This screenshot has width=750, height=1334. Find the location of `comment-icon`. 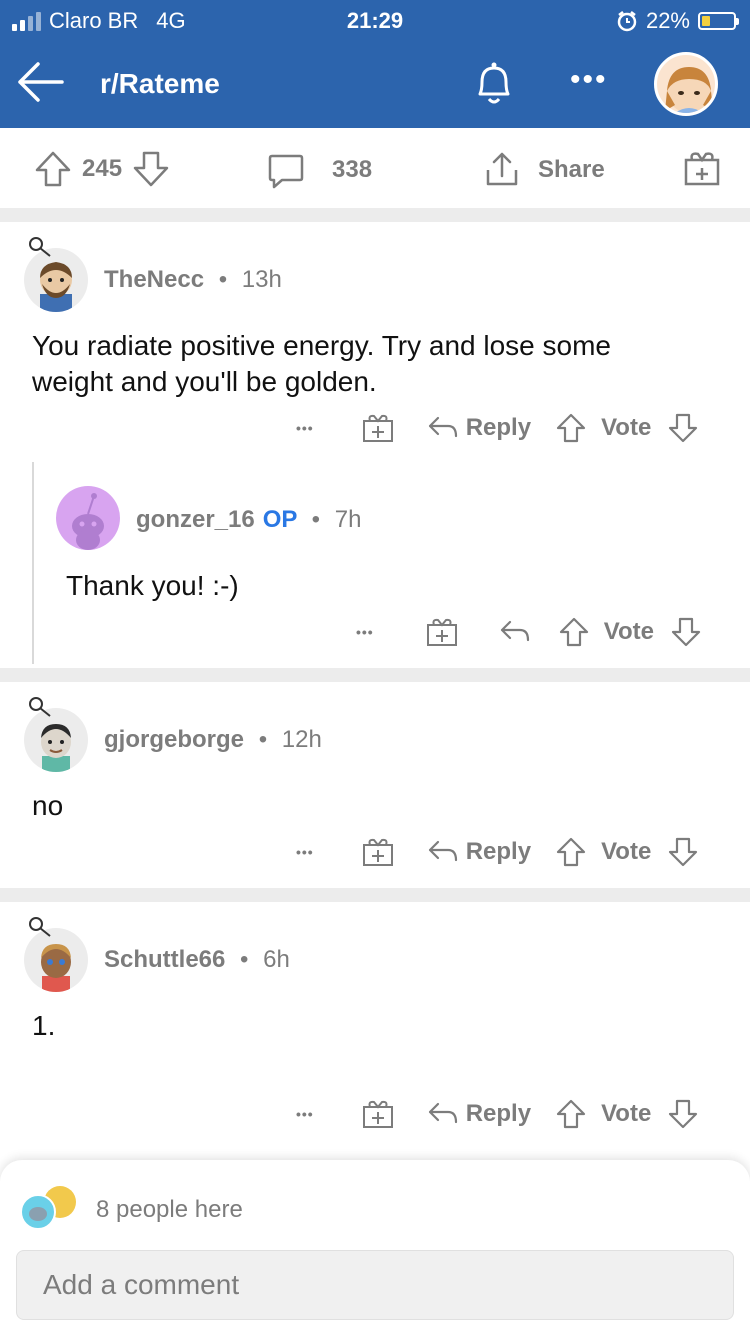

comment-icon is located at coordinates (286, 171).